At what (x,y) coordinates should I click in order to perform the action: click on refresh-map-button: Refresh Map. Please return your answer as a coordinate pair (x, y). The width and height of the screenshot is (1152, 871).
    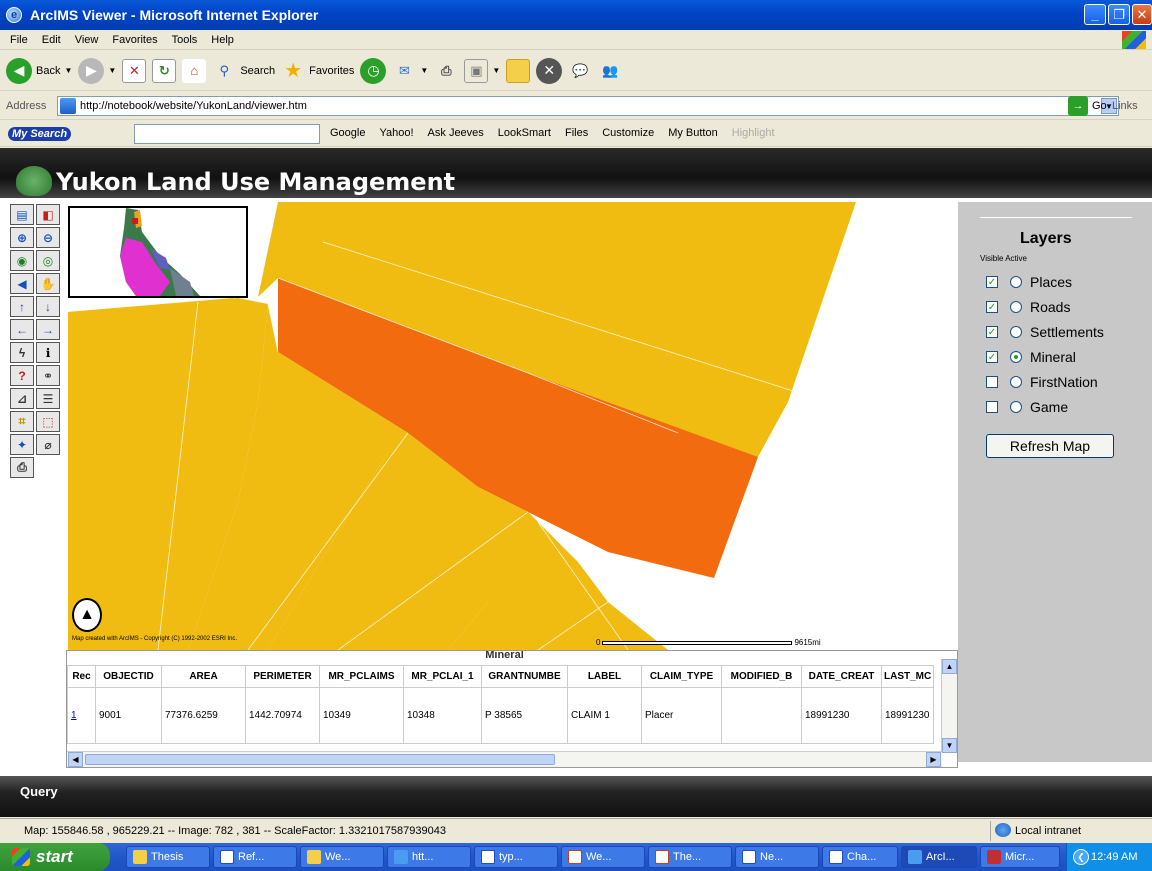
    Looking at the image, I should click on (1050, 446).